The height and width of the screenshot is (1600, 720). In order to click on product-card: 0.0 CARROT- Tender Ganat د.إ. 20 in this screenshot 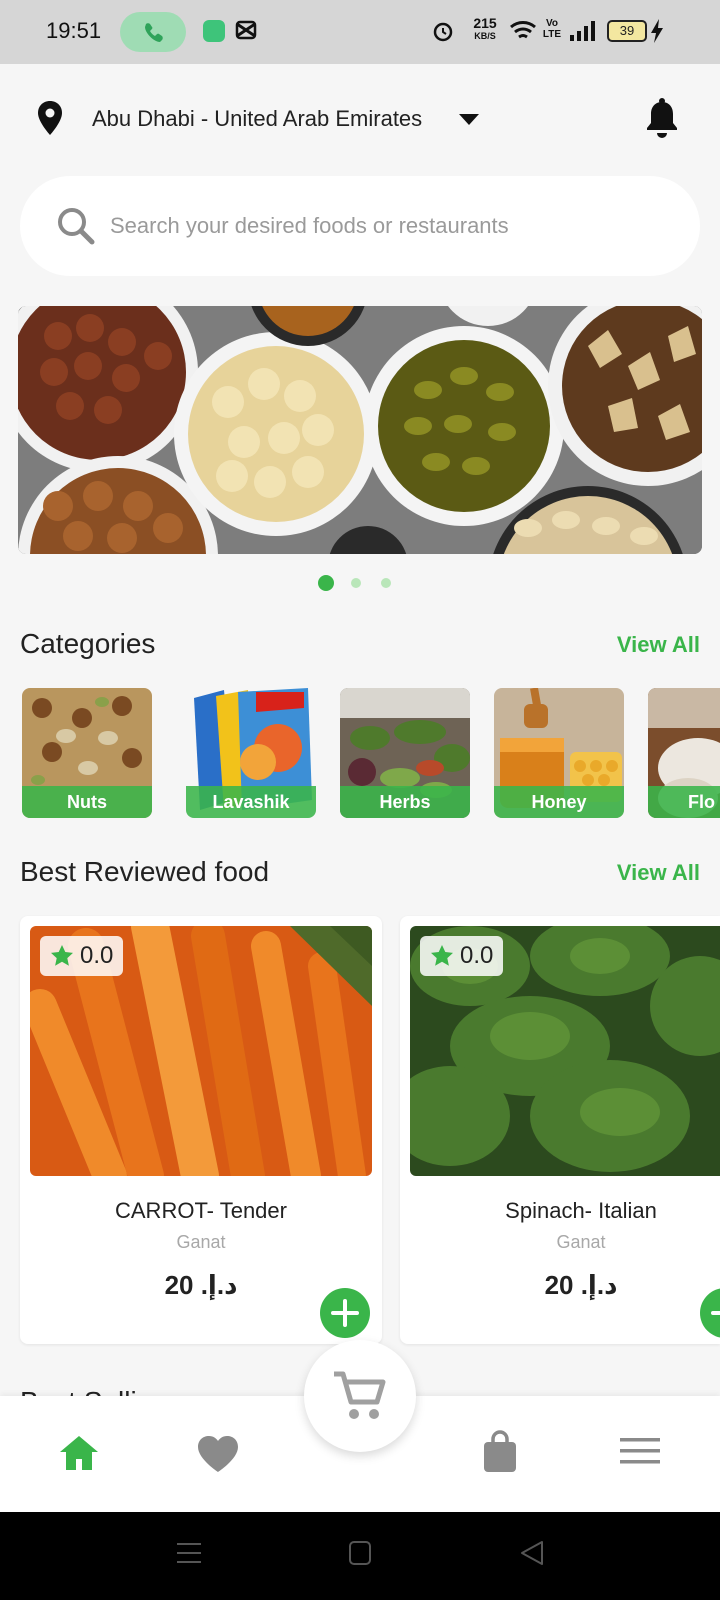, I will do `click(201, 1130)`.